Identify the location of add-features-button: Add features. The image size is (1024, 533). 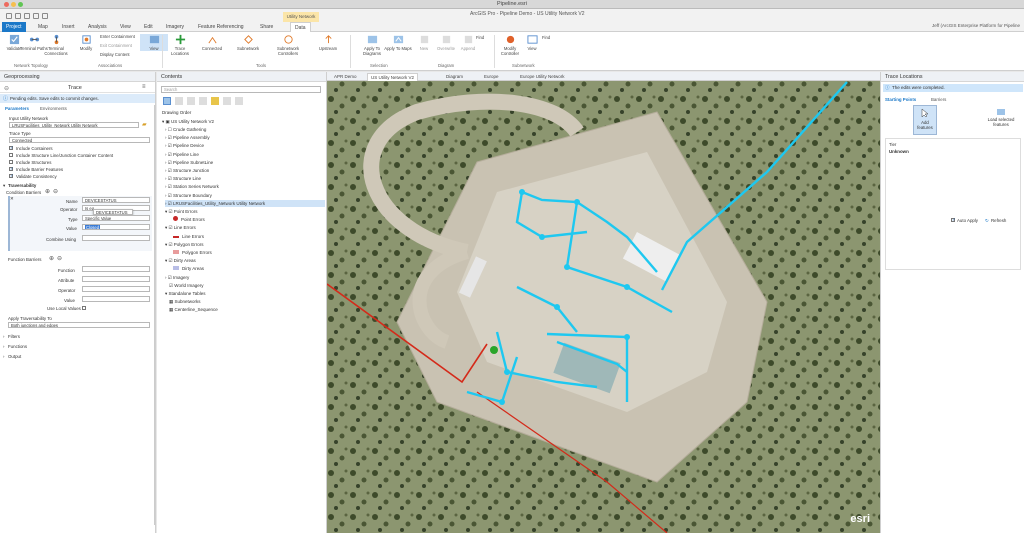
(925, 120).